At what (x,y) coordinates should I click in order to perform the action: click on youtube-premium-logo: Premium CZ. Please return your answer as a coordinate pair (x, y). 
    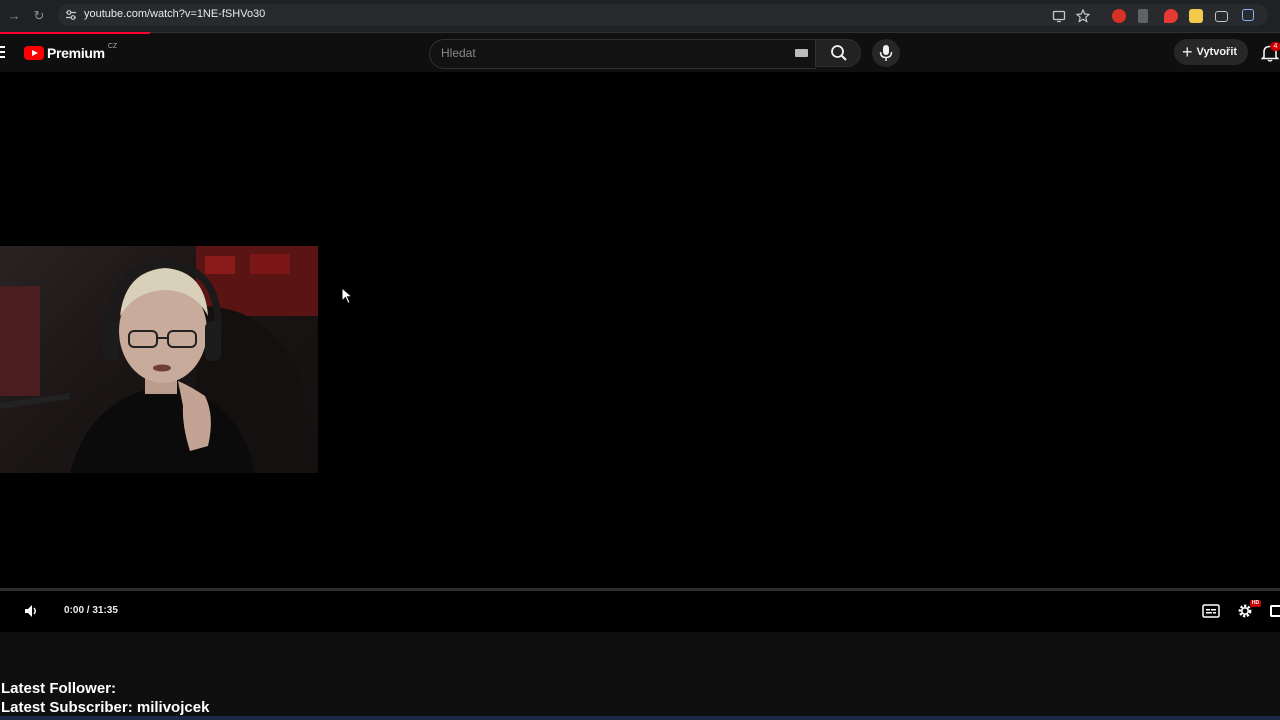
    Looking at the image, I should click on (71, 51).